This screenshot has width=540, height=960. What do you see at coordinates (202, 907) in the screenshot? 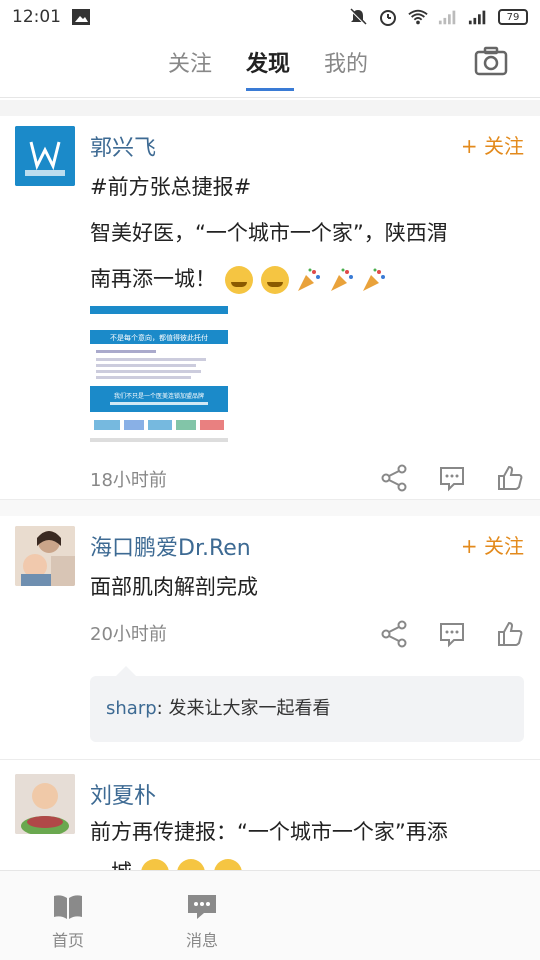
I see `message-icon` at bounding box center [202, 907].